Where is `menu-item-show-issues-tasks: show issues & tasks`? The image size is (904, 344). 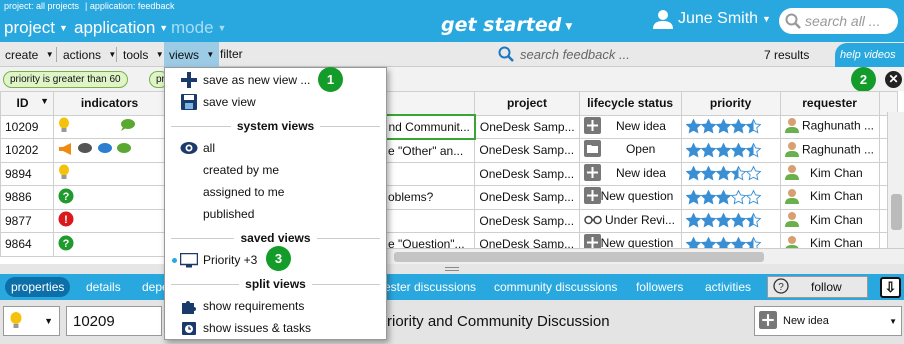 menu-item-show-issues-tasks: show issues & tasks is located at coordinates (275, 328).